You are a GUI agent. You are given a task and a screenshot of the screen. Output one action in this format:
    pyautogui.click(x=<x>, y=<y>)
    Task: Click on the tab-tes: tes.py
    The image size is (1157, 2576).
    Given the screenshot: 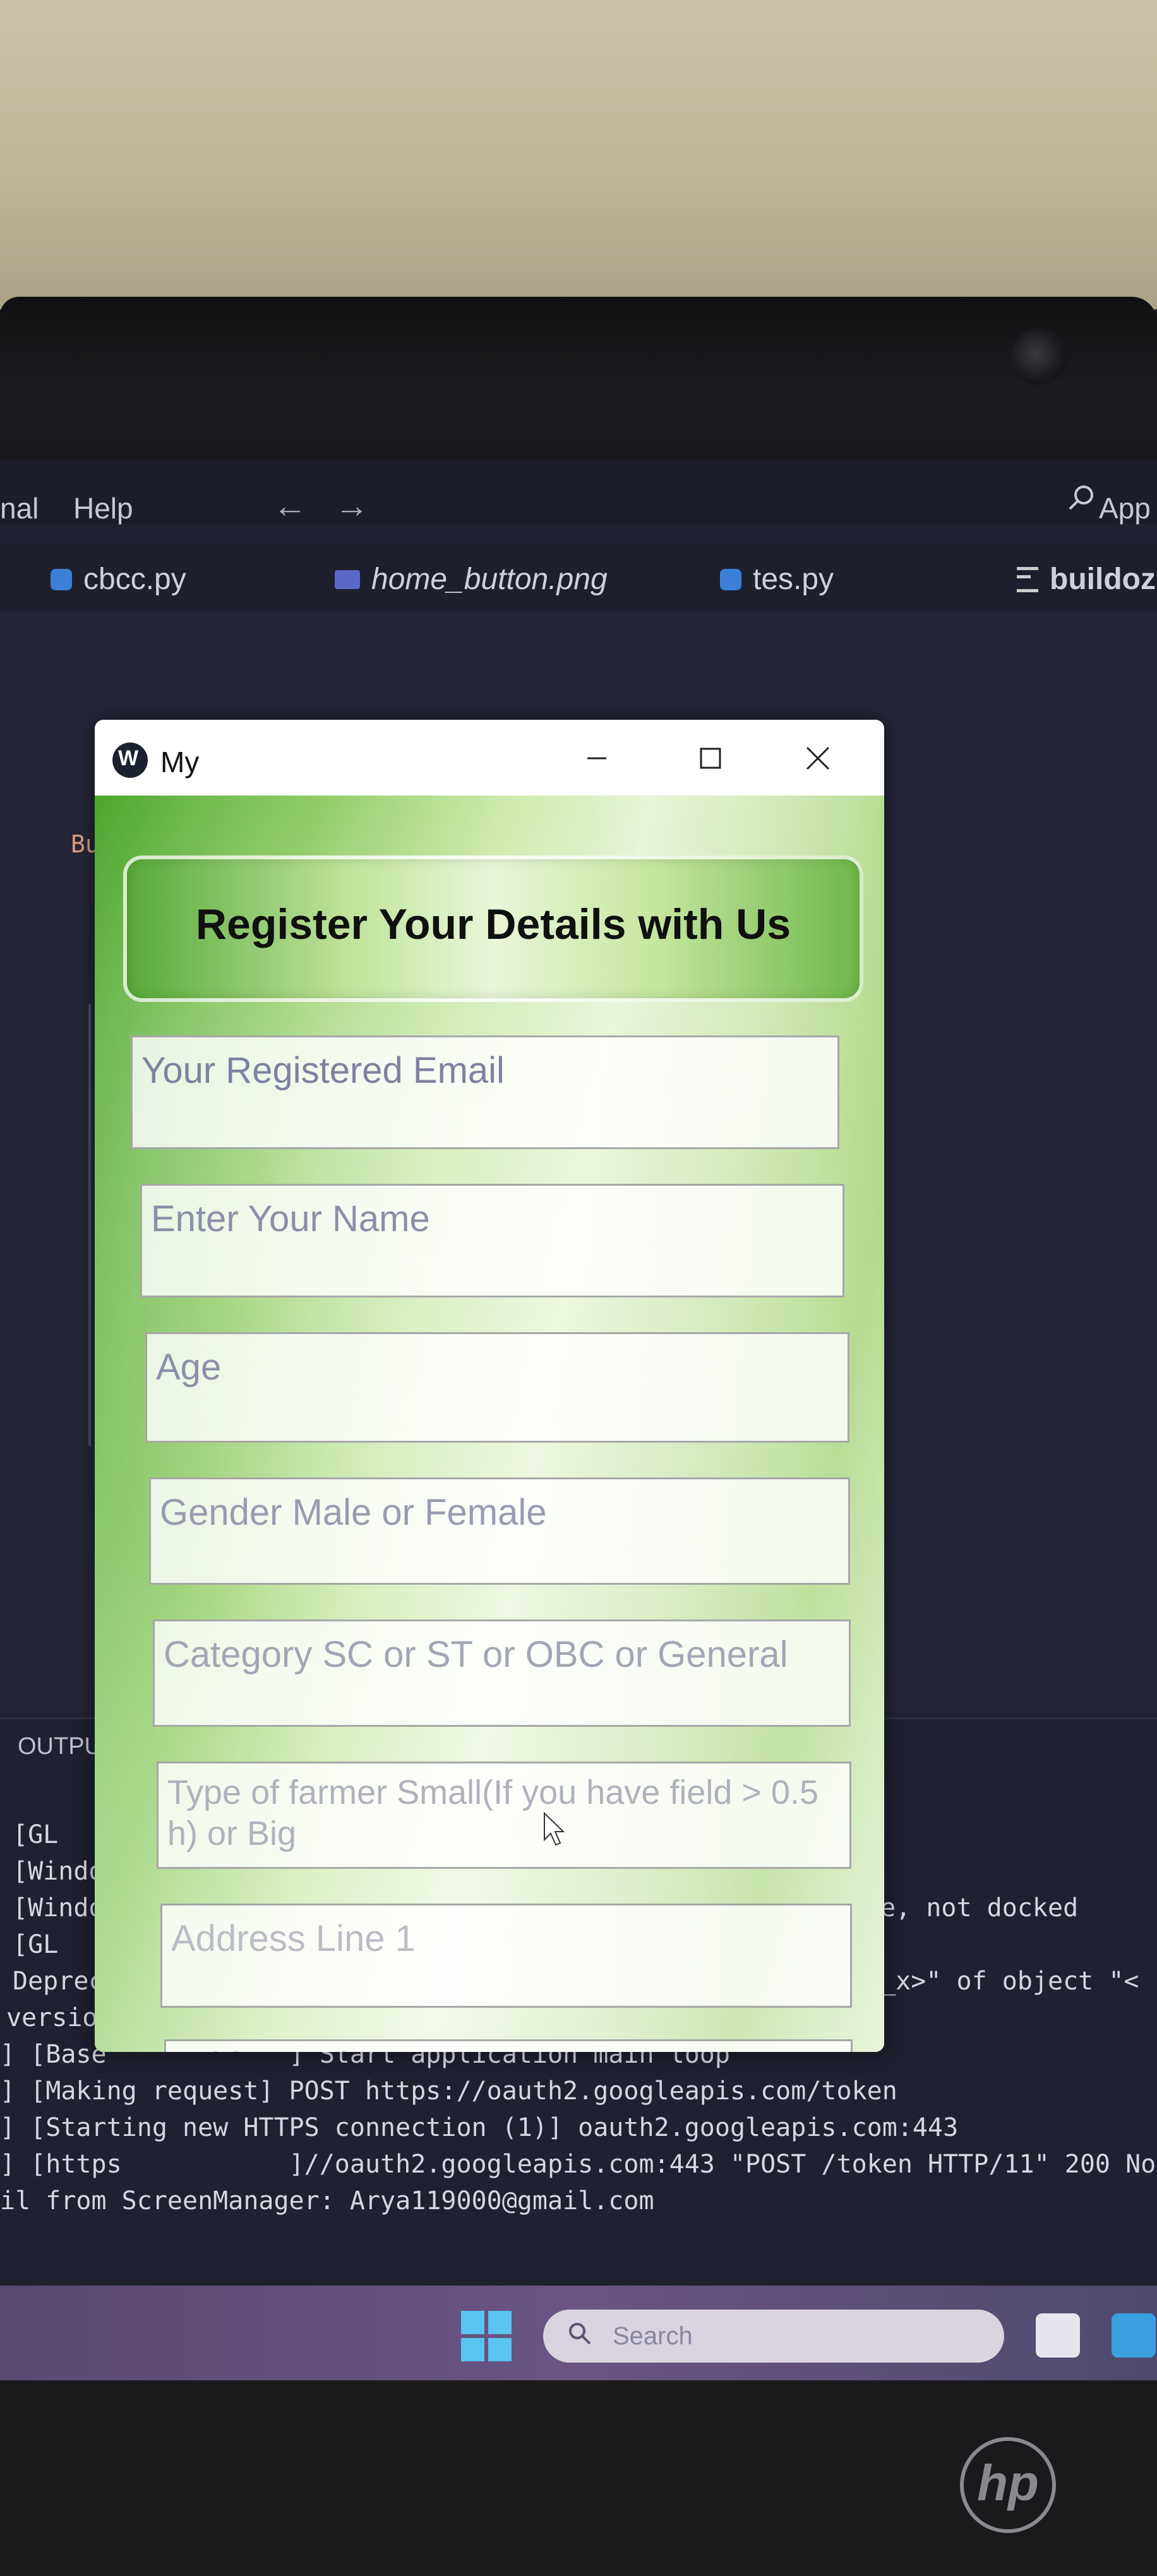 What is the action you would take?
    pyautogui.click(x=777, y=579)
    